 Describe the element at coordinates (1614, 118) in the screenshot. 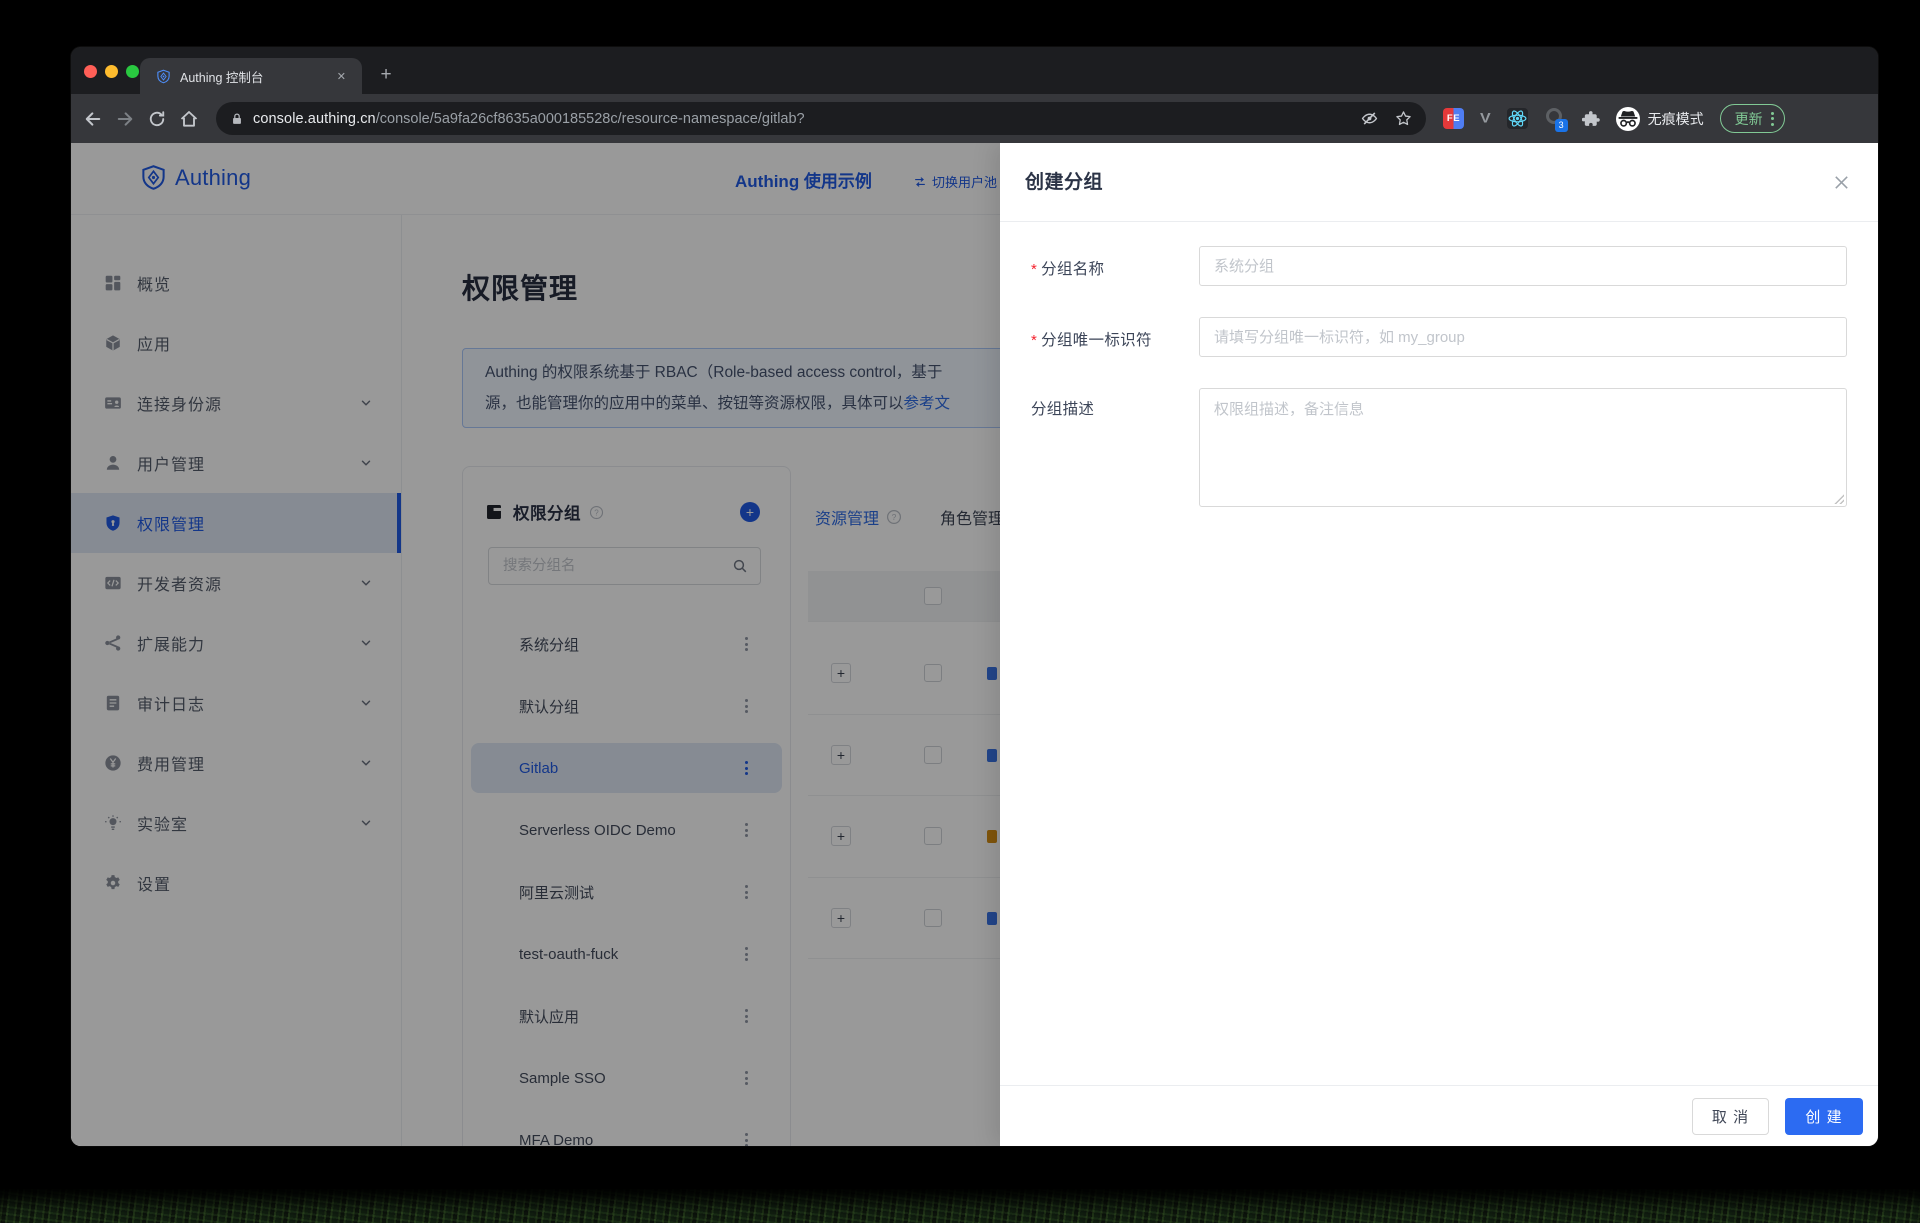

I see `extensions-bar: FE V 3 无痕模式 更新` at that location.